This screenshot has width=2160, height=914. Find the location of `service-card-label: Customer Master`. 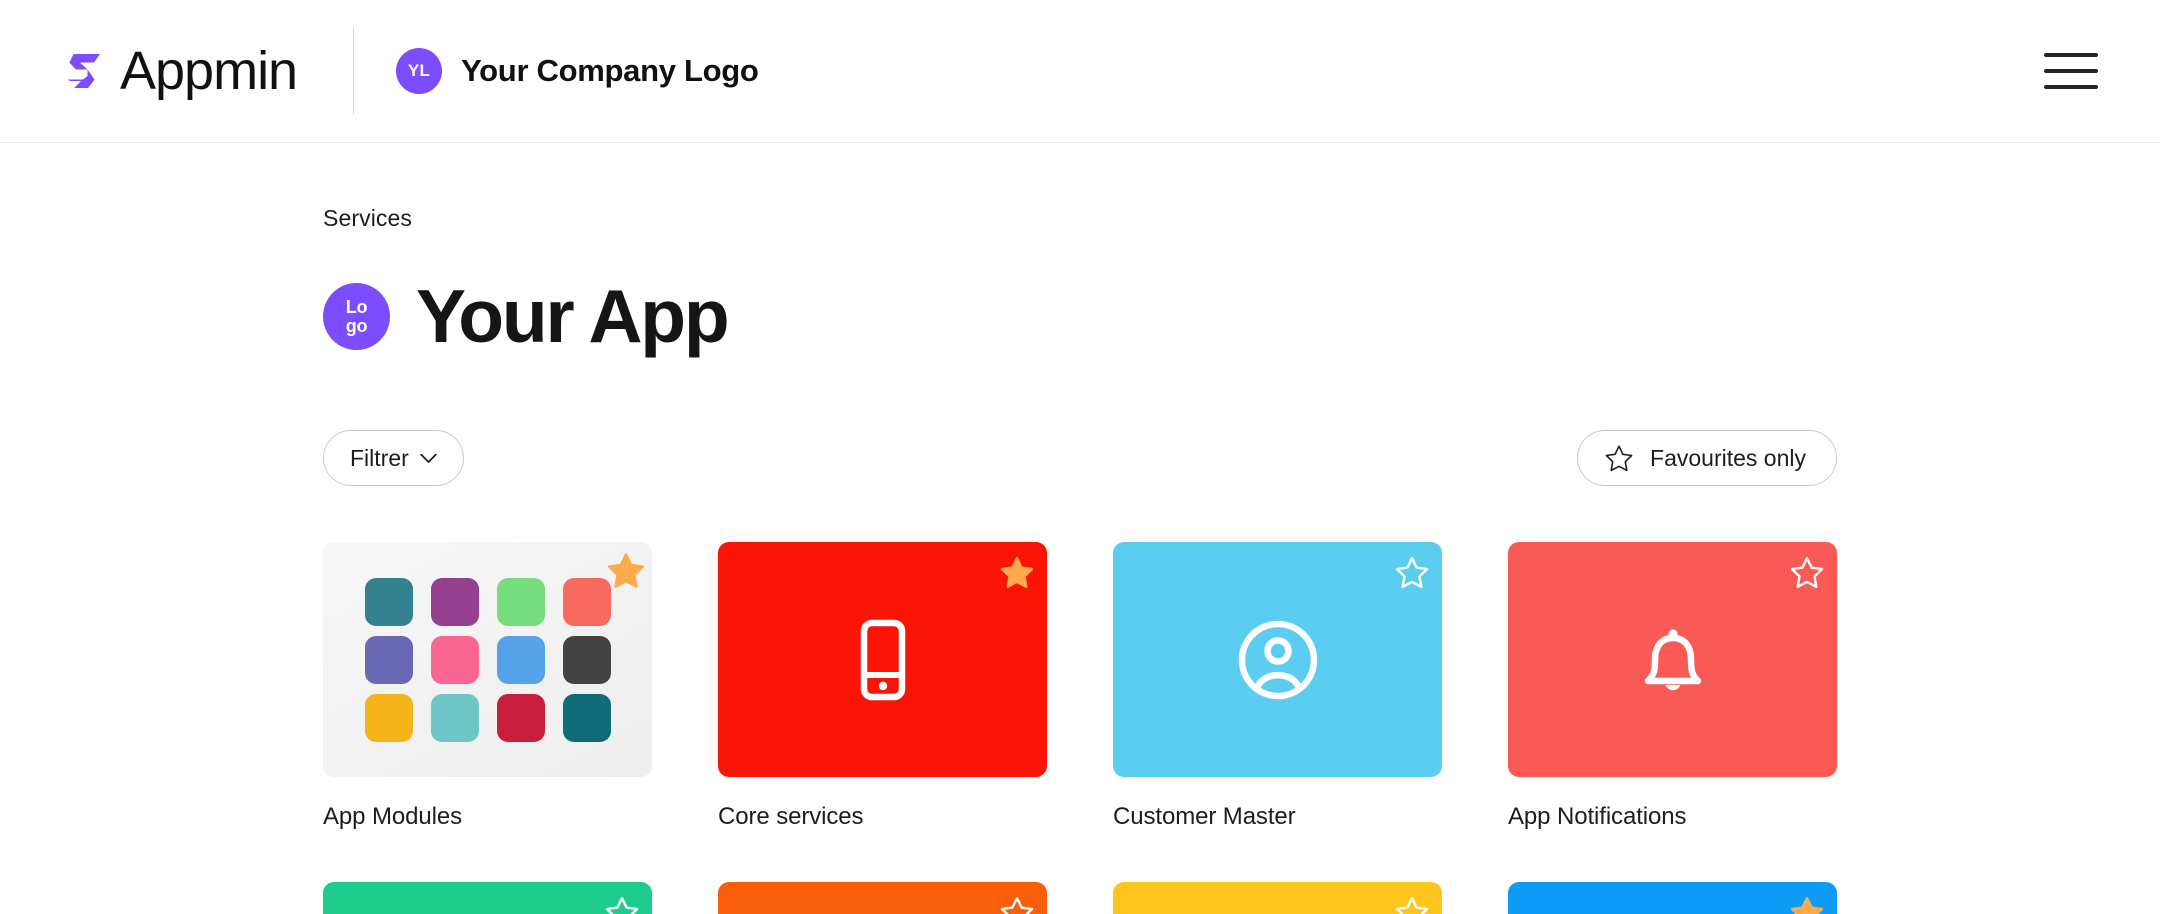

service-card-label: Customer Master is located at coordinates (1204, 816).